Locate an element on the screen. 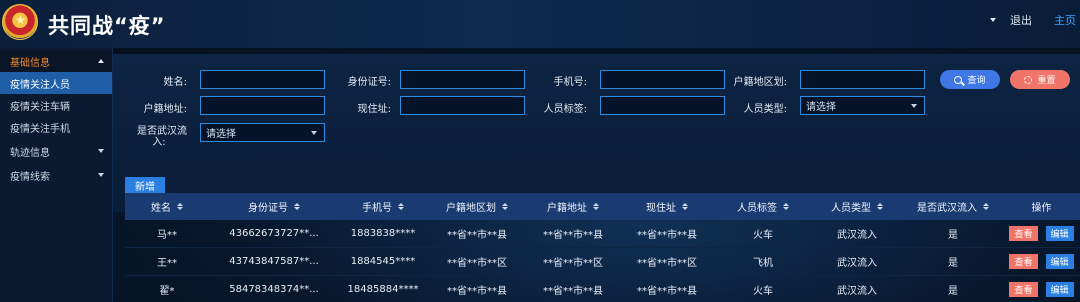 This screenshot has width=1080, height=302. home-link: 主页 is located at coordinates (1065, 20).